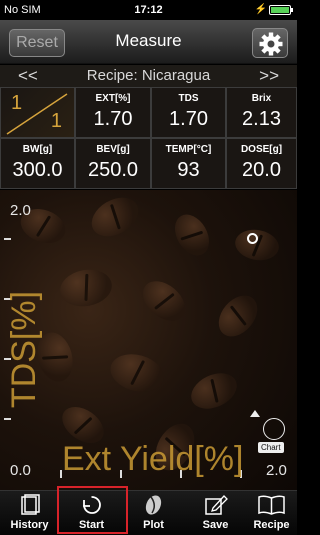 The width and height of the screenshot is (320, 535). I want to click on bev-field: BEV[g] 250.0, so click(113, 163).